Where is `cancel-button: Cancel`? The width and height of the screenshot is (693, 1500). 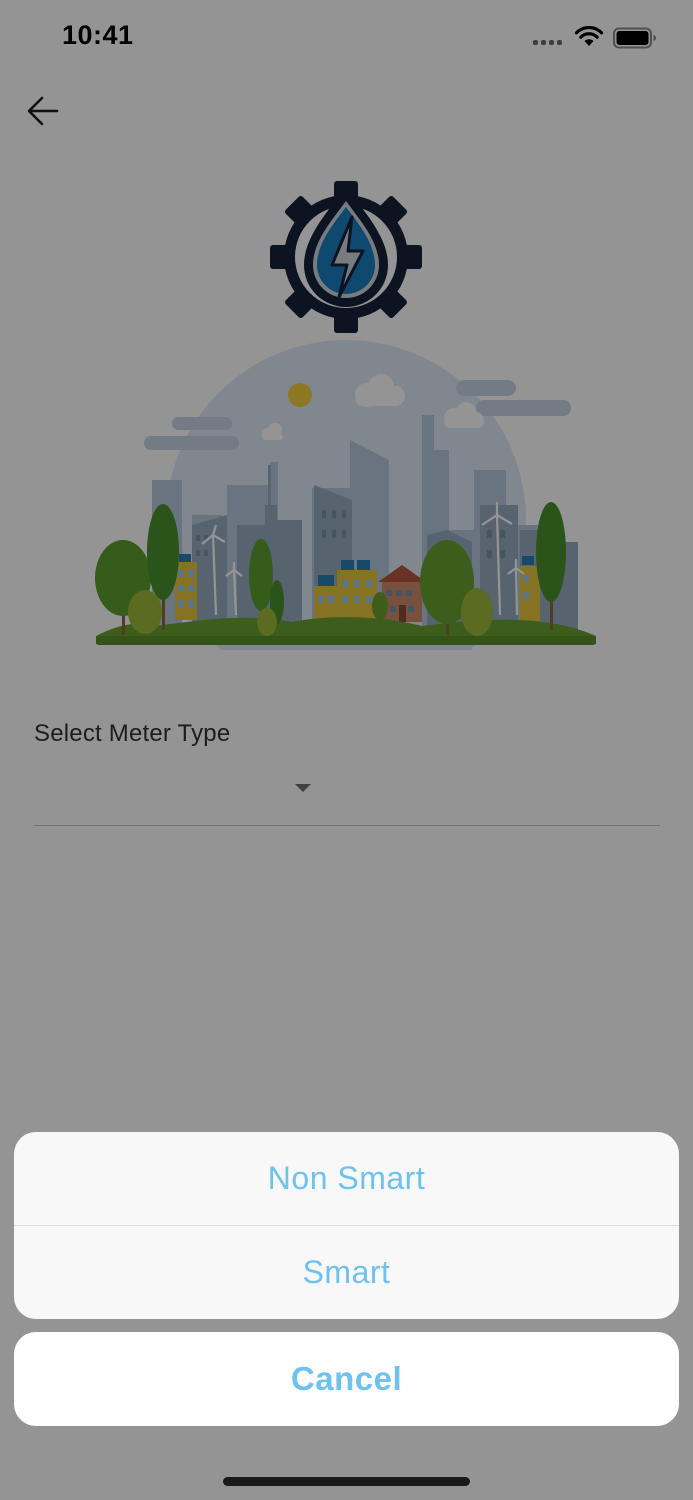
cancel-button: Cancel is located at coordinates (346, 1379).